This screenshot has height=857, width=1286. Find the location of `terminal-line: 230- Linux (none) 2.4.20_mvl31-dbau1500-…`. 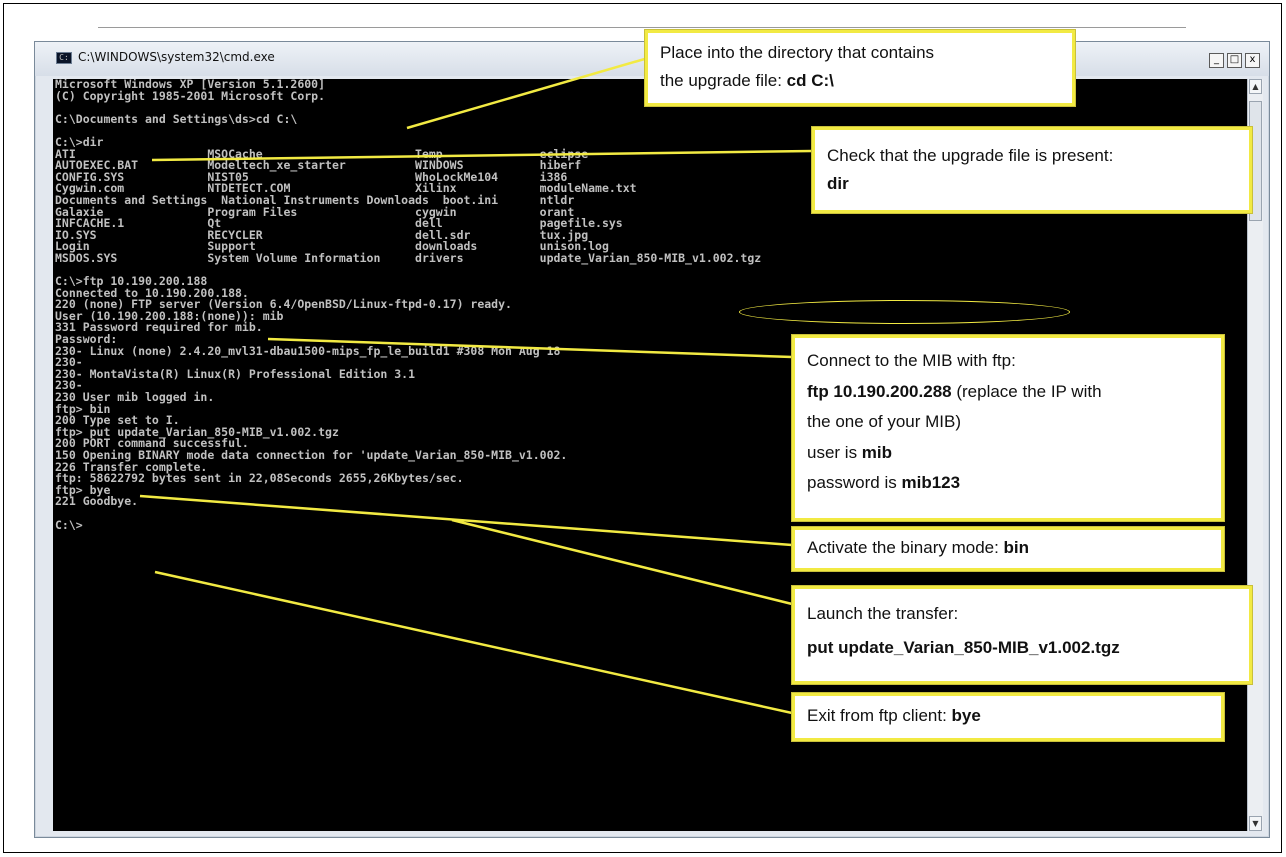

terminal-line: 230- Linux (none) 2.4.20_mvl31-dbau1500-… is located at coordinates (308, 350).